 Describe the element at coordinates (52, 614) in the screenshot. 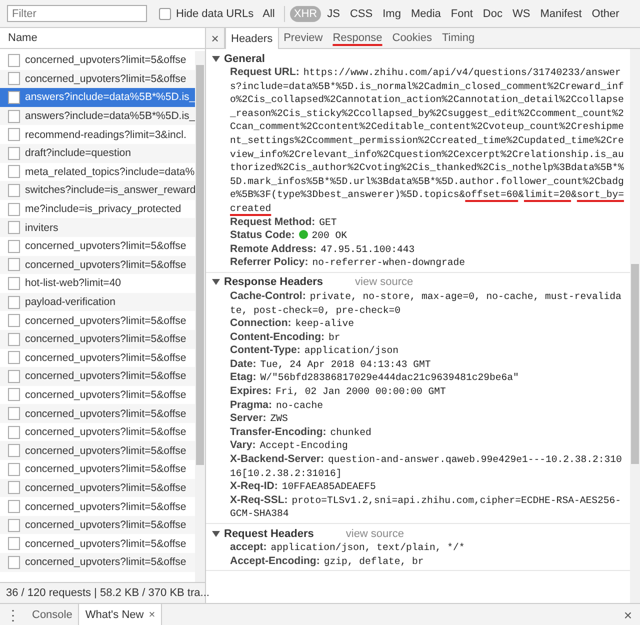

I see `drawer-tab: Console` at that location.